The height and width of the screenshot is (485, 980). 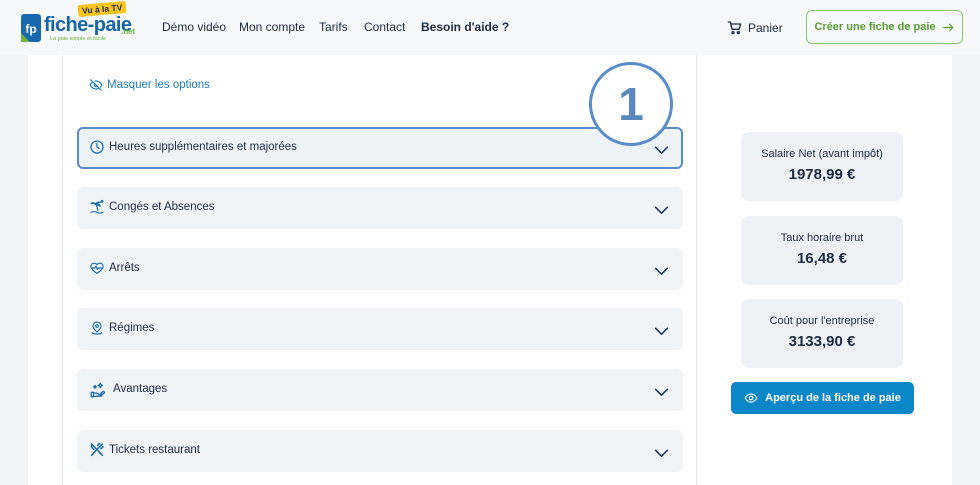 What do you see at coordinates (154, 450) in the screenshot?
I see `section-label: Tickets restaurant` at bounding box center [154, 450].